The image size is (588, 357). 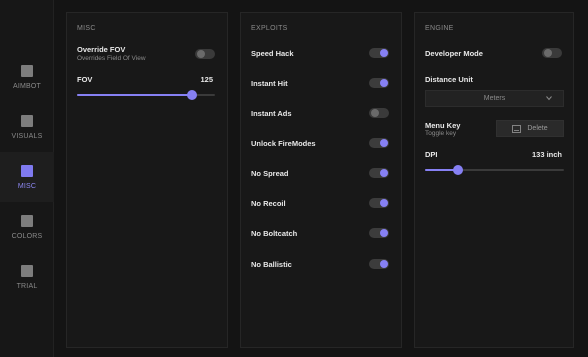 What do you see at coordinates (27, 86) in the screenshot?
I see `sidebar-item-label: AIMBOT` at bounding box center [27, 86].